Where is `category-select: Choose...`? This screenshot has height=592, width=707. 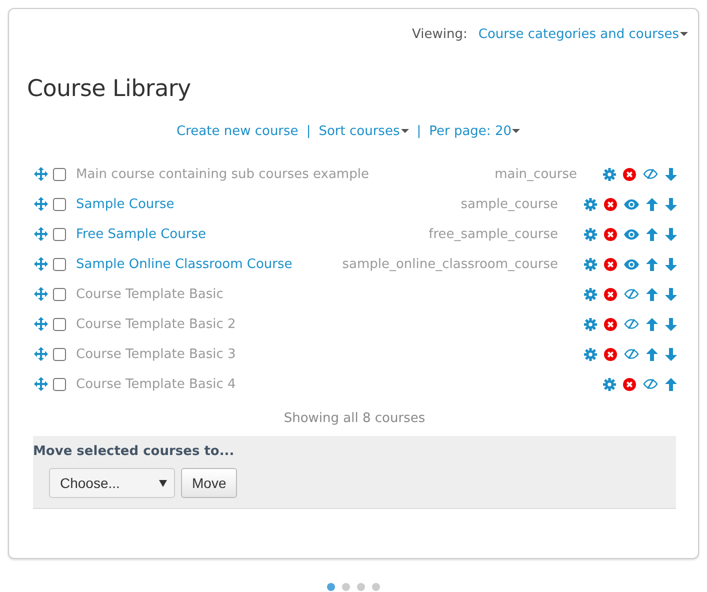 category-select: Choose... is located at coordinates (112, 483).